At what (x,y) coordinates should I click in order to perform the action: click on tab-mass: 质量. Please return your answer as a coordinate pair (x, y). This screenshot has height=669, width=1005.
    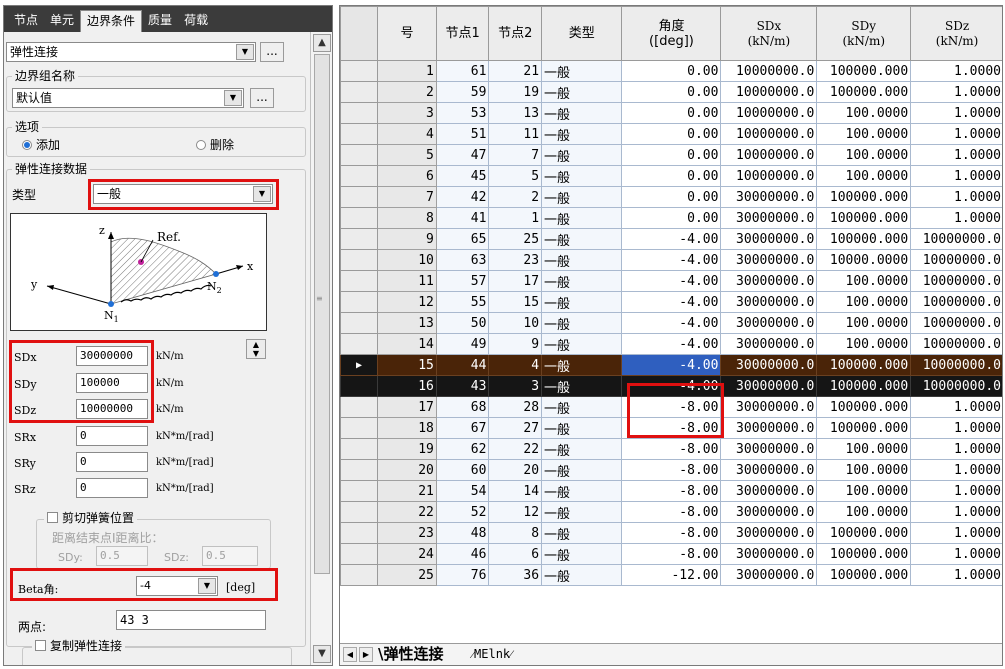
    Looking at the image, I should click on (160, 21).